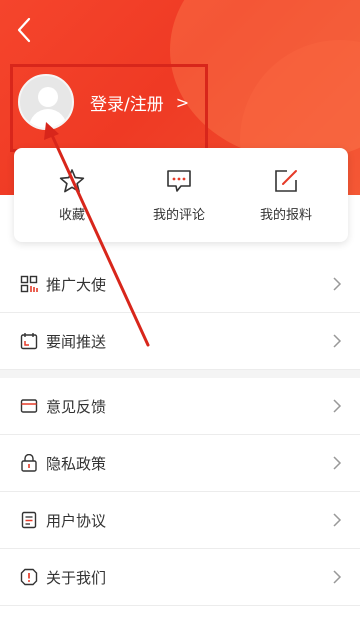  I want to click on menu-item-promotion-ambassador: 推广大使, so click(180, 284).